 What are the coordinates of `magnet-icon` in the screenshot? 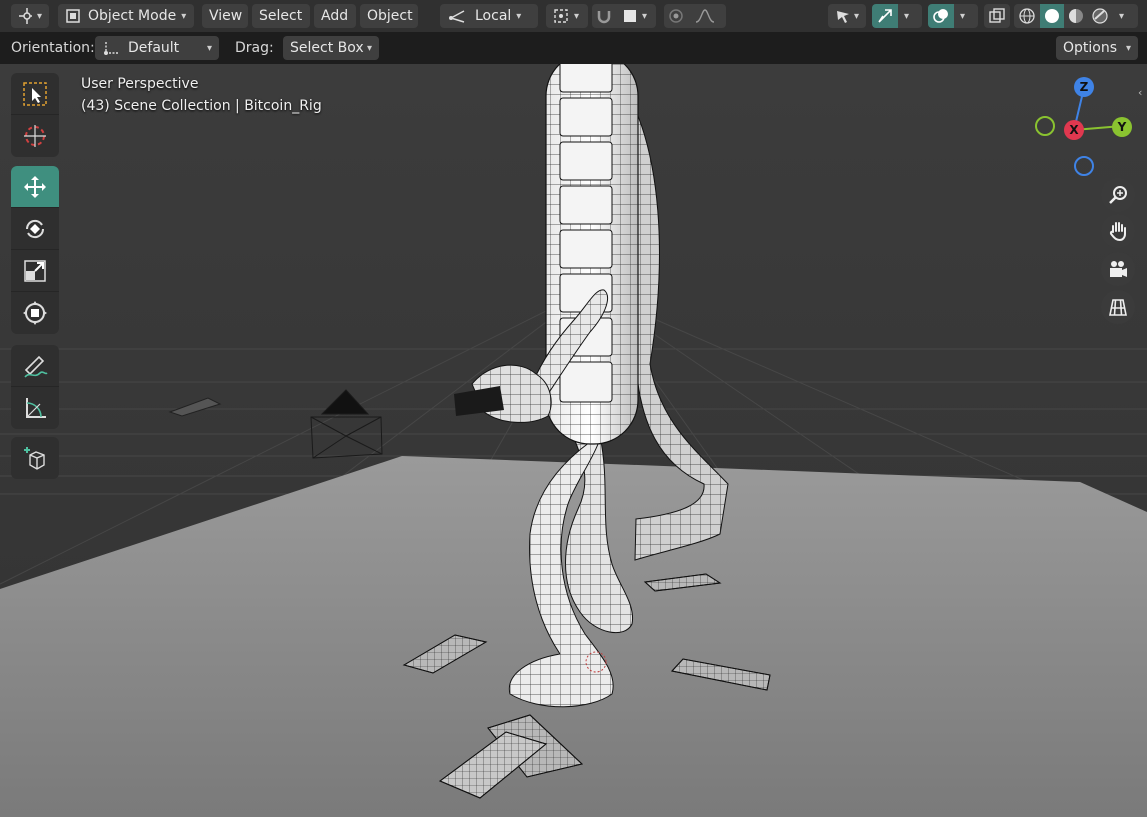 It's located at (604, 17).